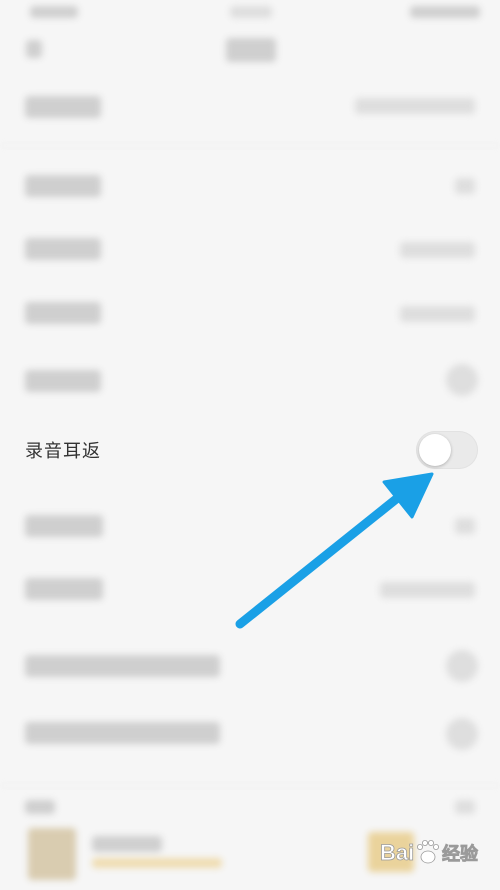 The height and width of the screenshot is (890, 500). Describe the element at coordinates (250, 450) in the screenshot. I see `ear-return-row: 录音耳返` at that location.